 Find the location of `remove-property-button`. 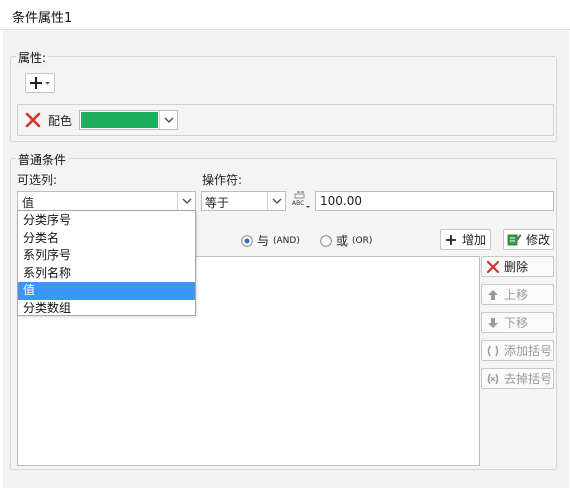

remove-property-button is located at coordinates (33, 120).